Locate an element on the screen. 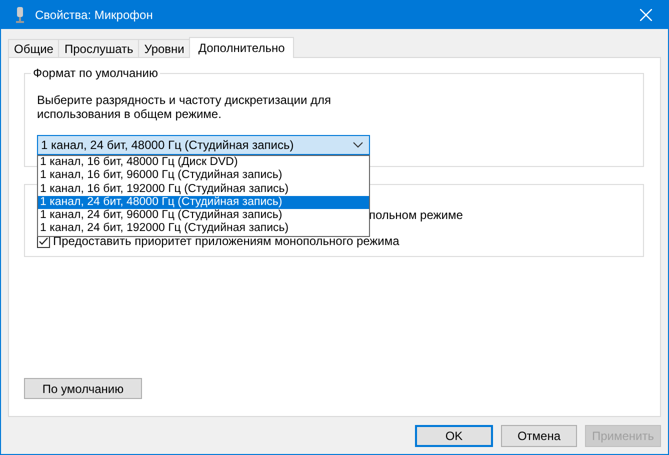 This screenshot has height=455, width=669. dropdown-option: 1 канал, 16 бит, 48000 Гц (Диск DVD) is located at coordinates (203, 163).